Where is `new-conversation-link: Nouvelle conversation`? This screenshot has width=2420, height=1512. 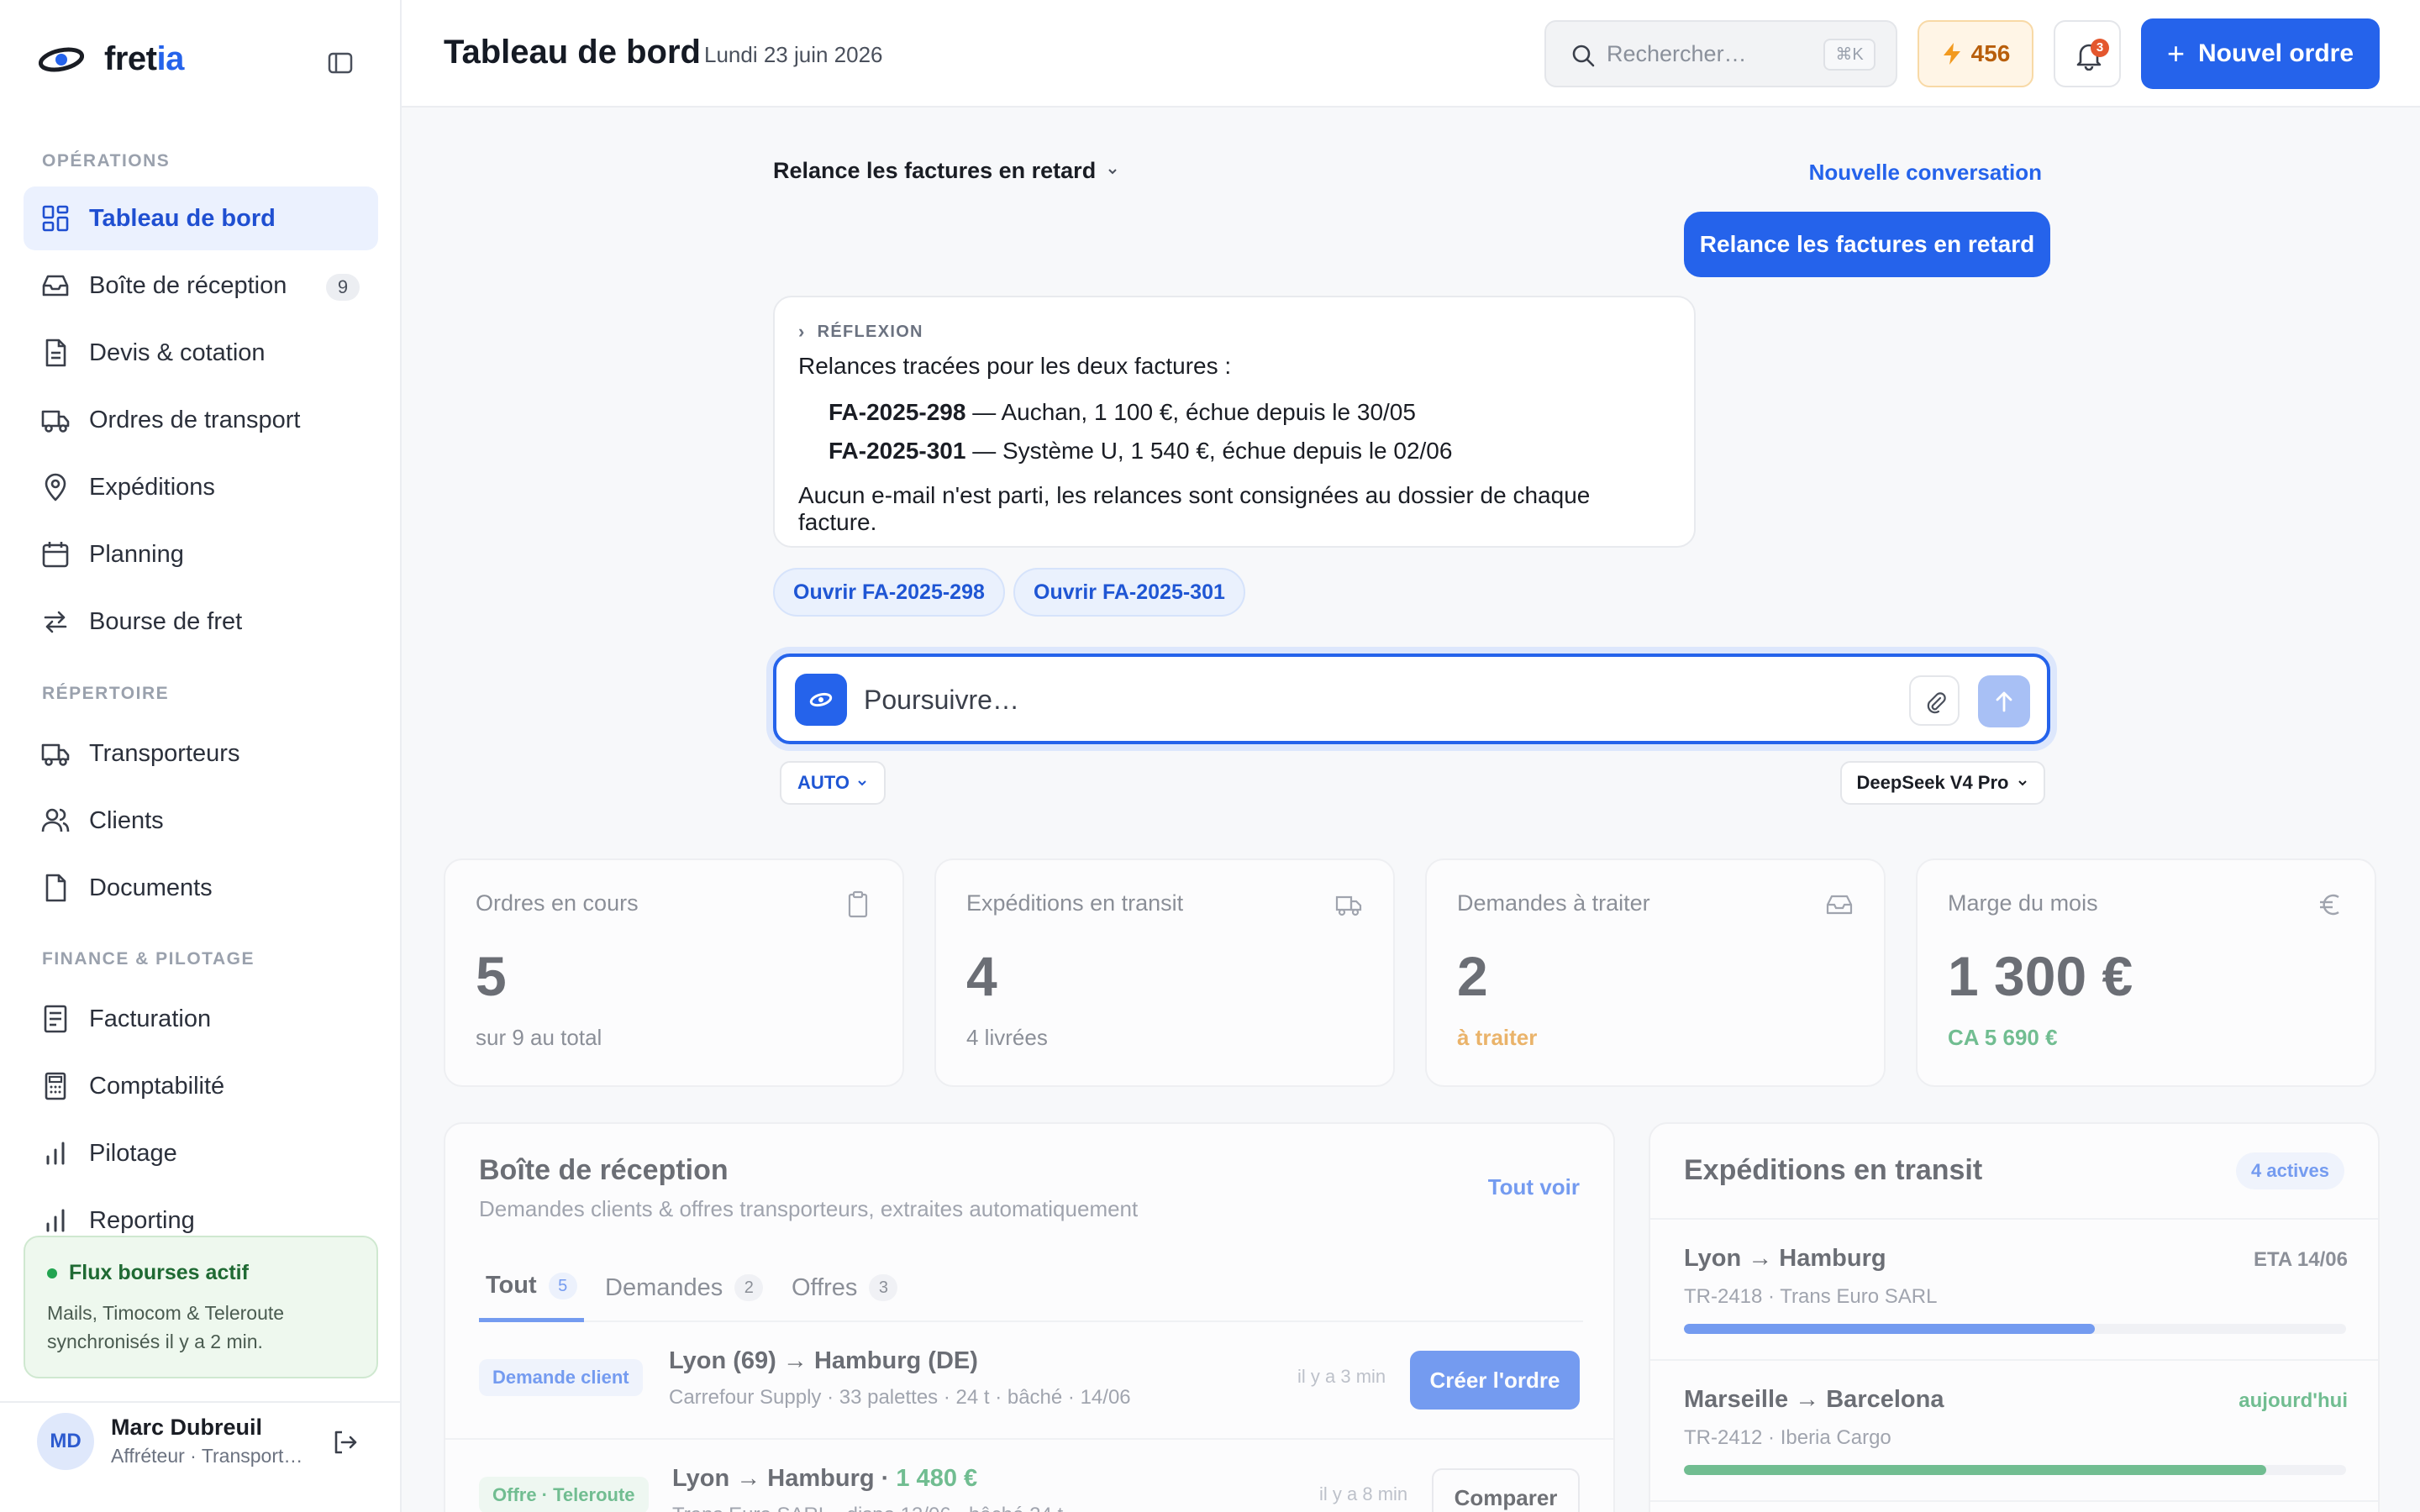
new-conversation-link: Nouvelle conversation is located at coordinates (1886, 173).